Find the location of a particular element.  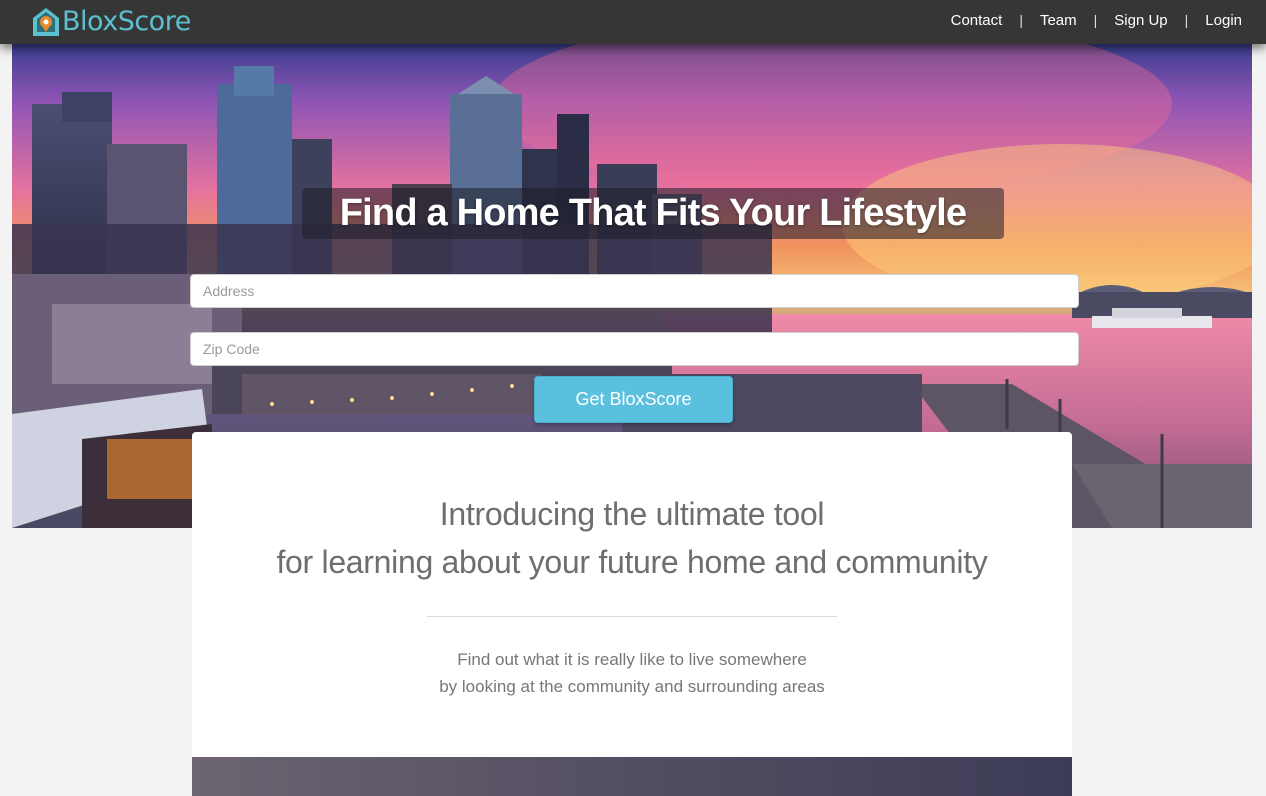

nav-contact-link: Contact is located at coordinates (977, 20).